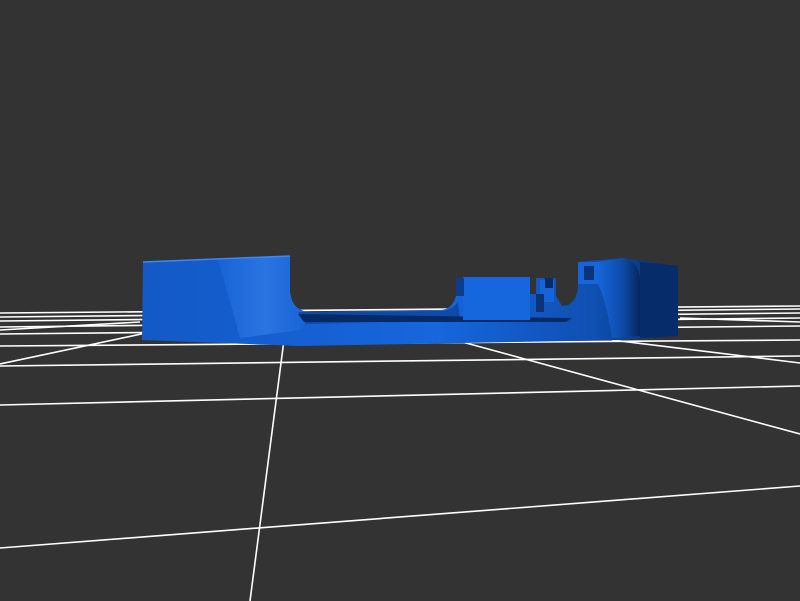 This screenshot has width=800, height=601. I want to click on model-right-end-face, so click(659, 300).